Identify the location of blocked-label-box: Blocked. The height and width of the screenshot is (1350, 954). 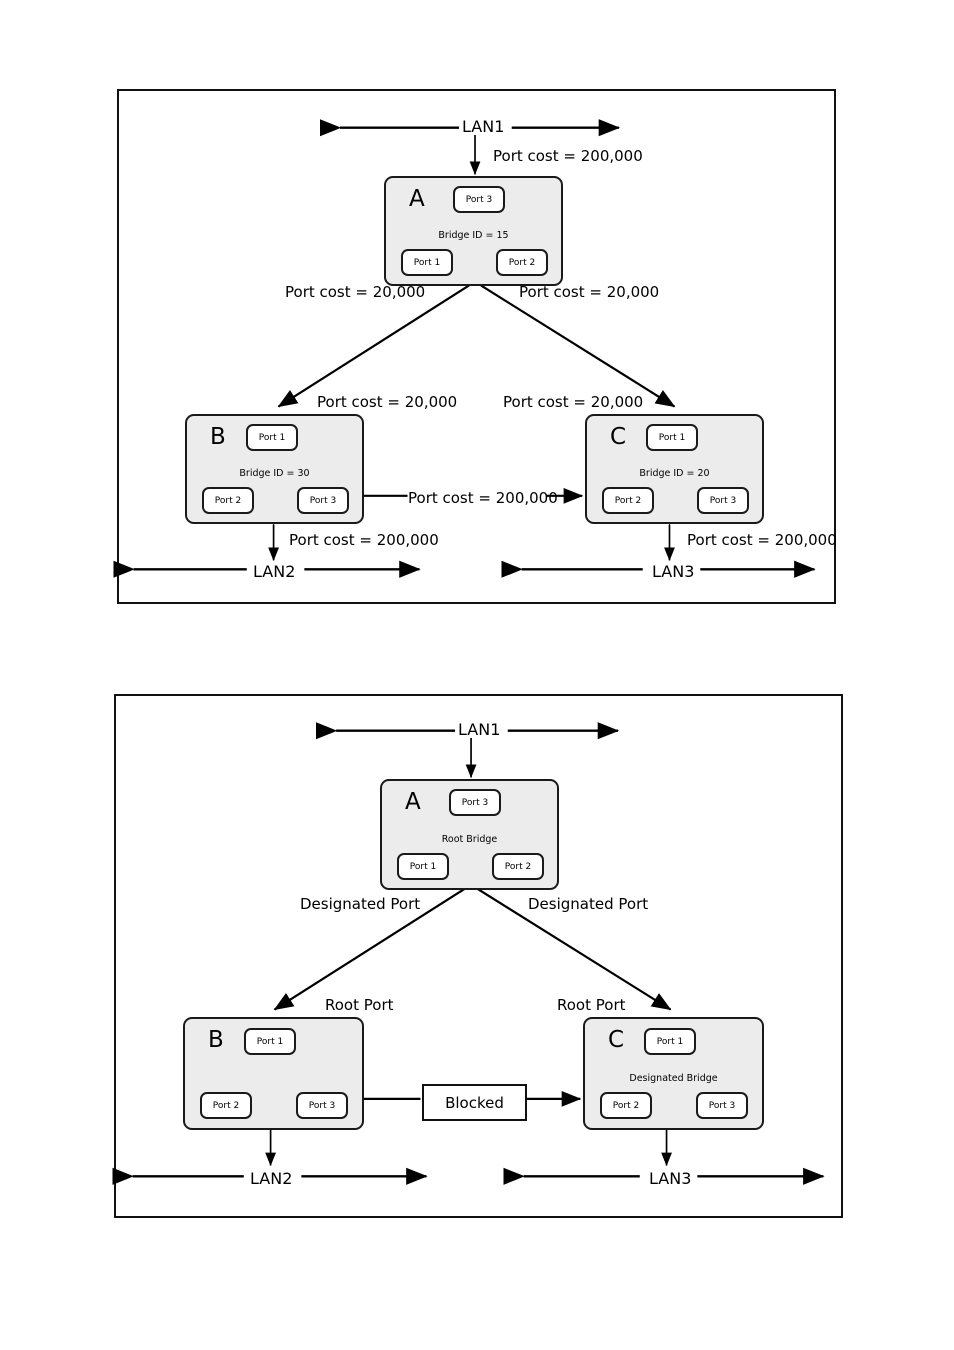
(474, 1102).